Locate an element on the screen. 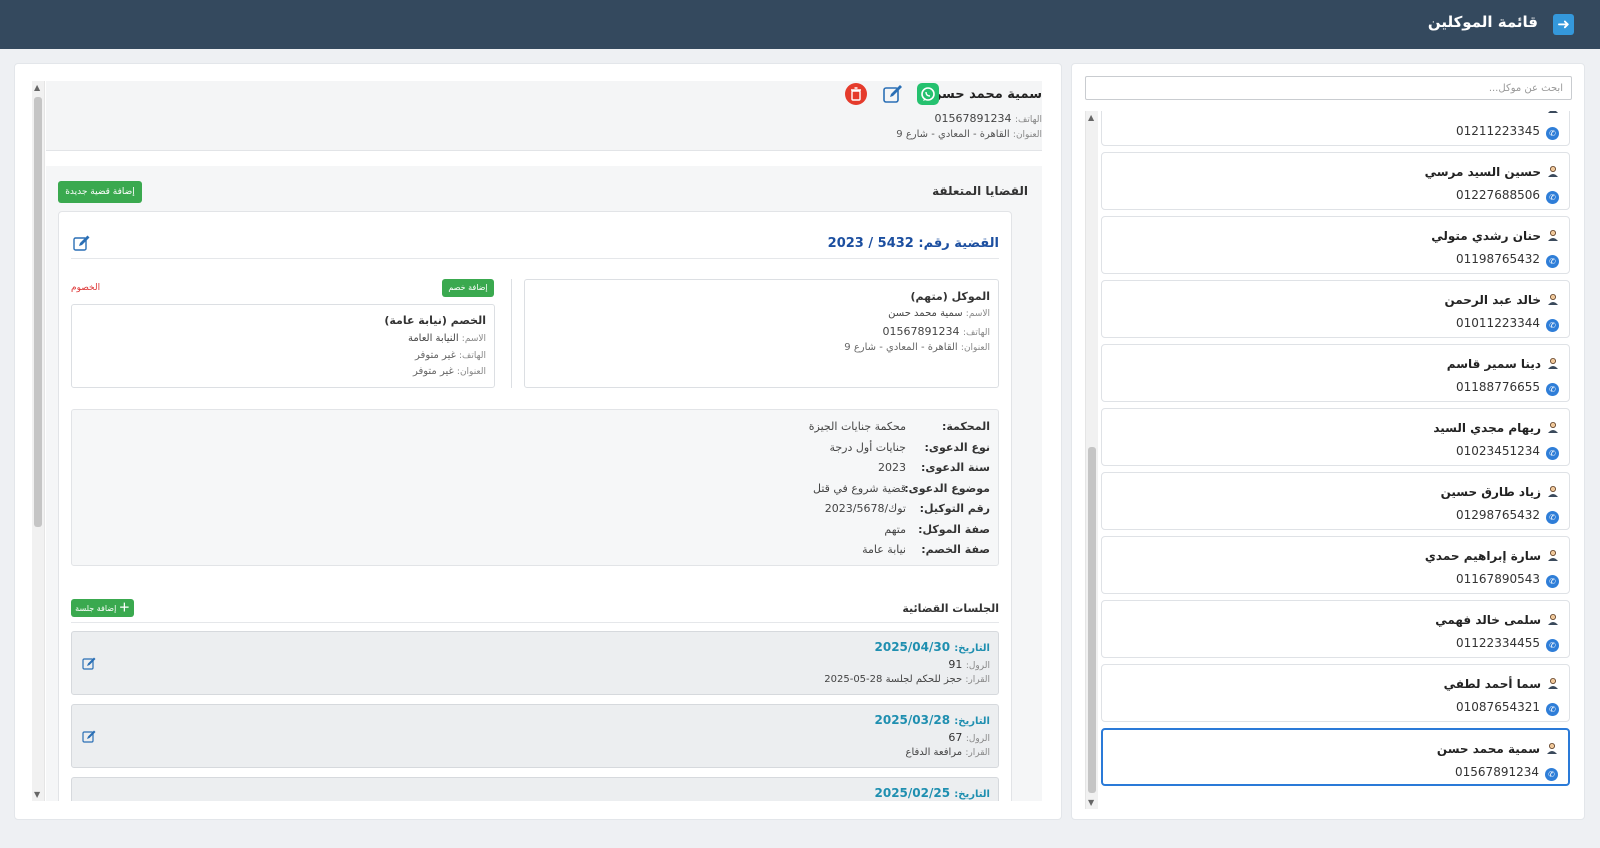  client-list-item: خالد عبد الرحمن ✆ 01011223344 is located at coordinates (1335, 309).